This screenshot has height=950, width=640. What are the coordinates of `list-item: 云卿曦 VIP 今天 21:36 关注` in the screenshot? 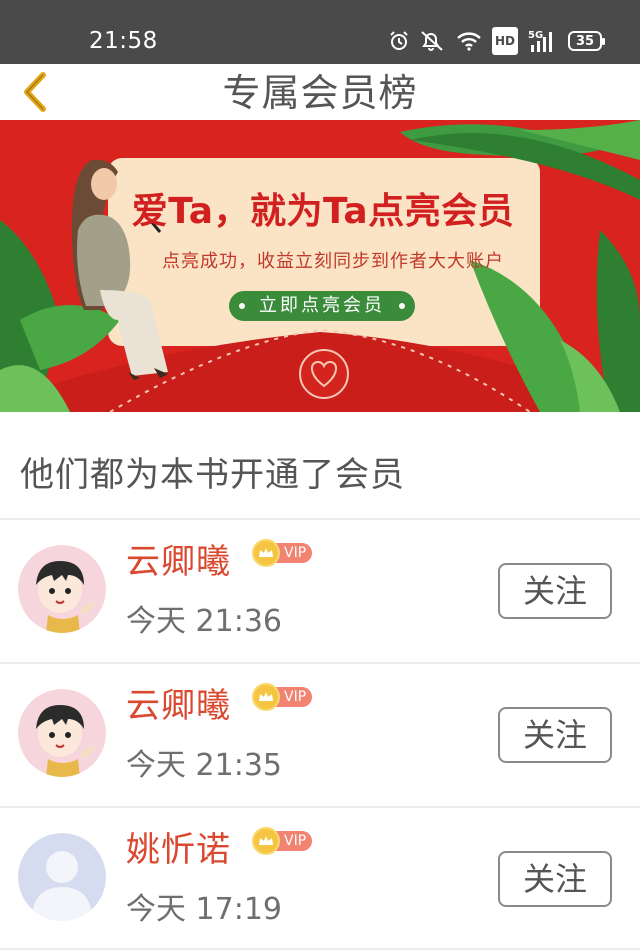 It's located at (320, 591).